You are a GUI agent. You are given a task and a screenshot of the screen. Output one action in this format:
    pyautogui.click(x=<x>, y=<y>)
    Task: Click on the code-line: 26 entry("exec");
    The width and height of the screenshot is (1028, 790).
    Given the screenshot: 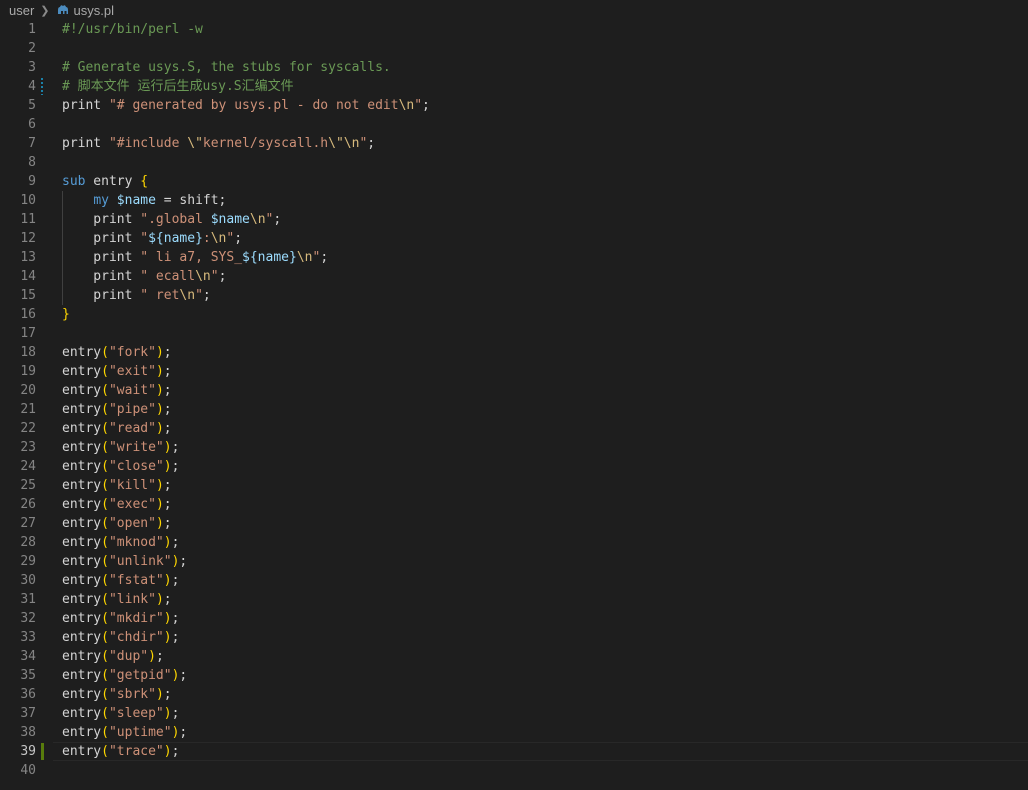 What is the action you would take?
    pyautogui.click(x=514, y=504)
    